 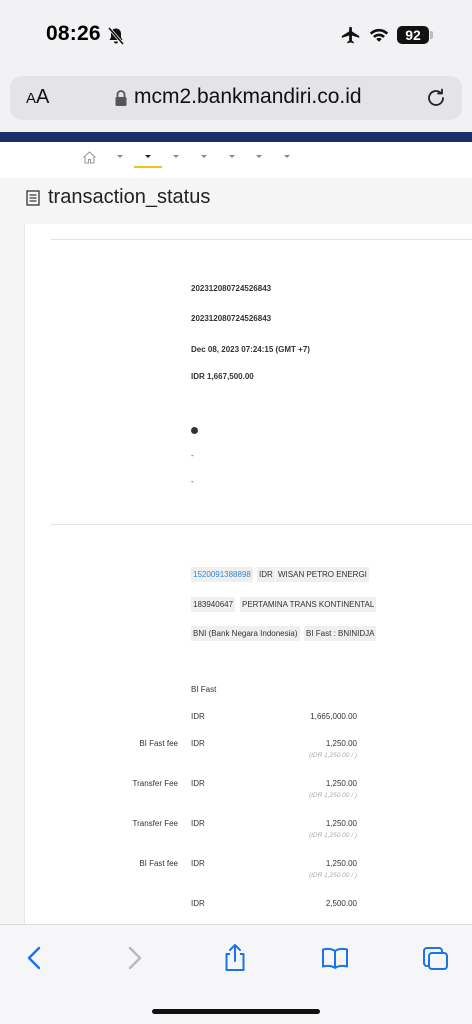 What do you see at coordinates (192, 455) in the screenshot?
I see `empty-field-1: -` at bounding box center [192, 455].